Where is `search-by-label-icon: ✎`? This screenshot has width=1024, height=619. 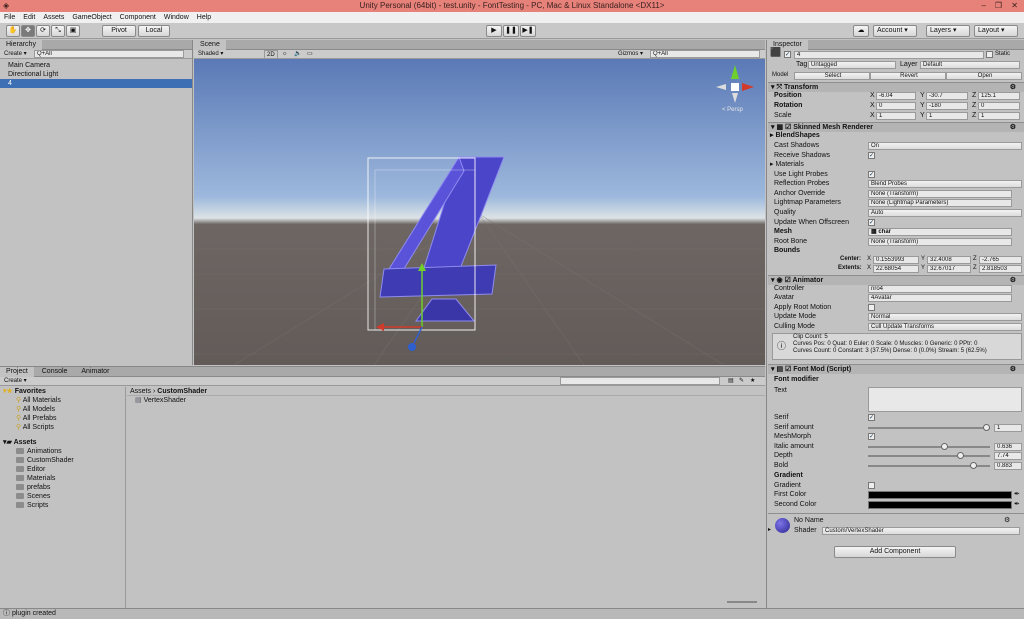 search-by-label-icon: ✎ is located at coordinates (741, 381).